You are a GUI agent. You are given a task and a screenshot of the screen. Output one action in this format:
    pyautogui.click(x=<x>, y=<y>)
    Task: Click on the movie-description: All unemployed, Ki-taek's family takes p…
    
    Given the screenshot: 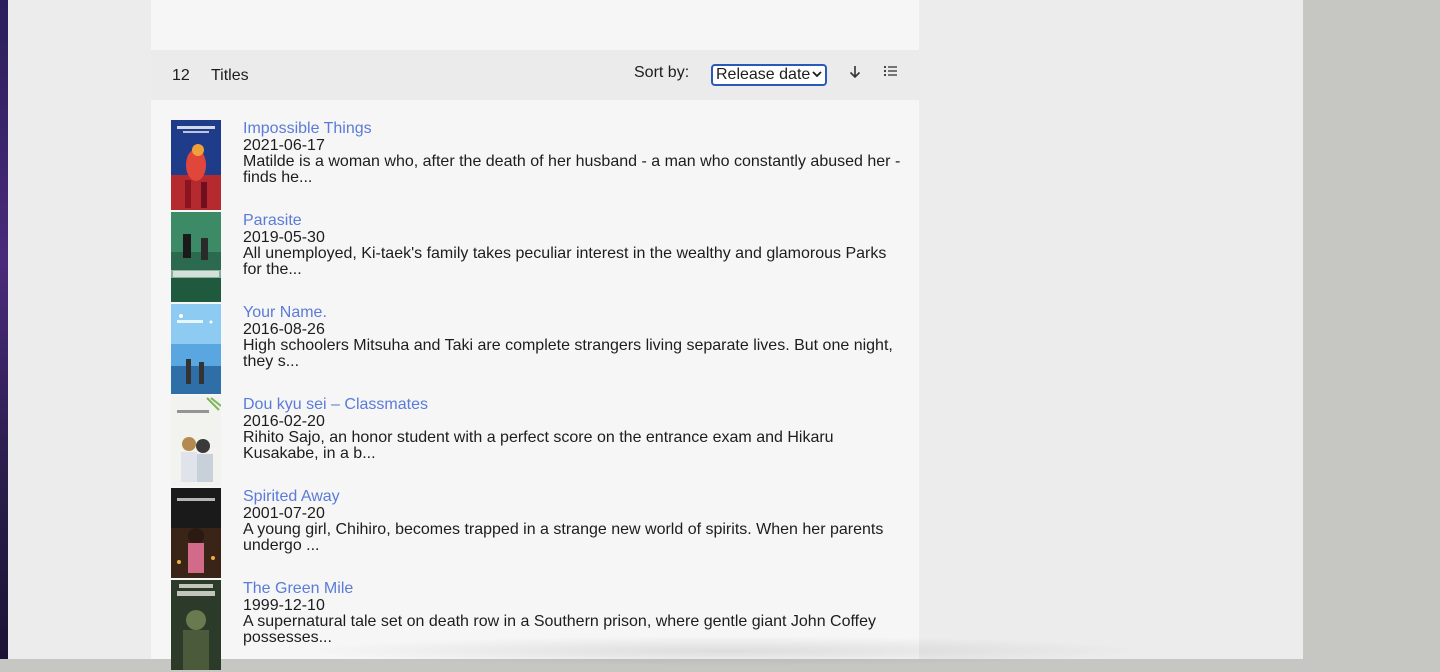 What is the action you would take?
    pyautogui.click(x=565, y=261)
    